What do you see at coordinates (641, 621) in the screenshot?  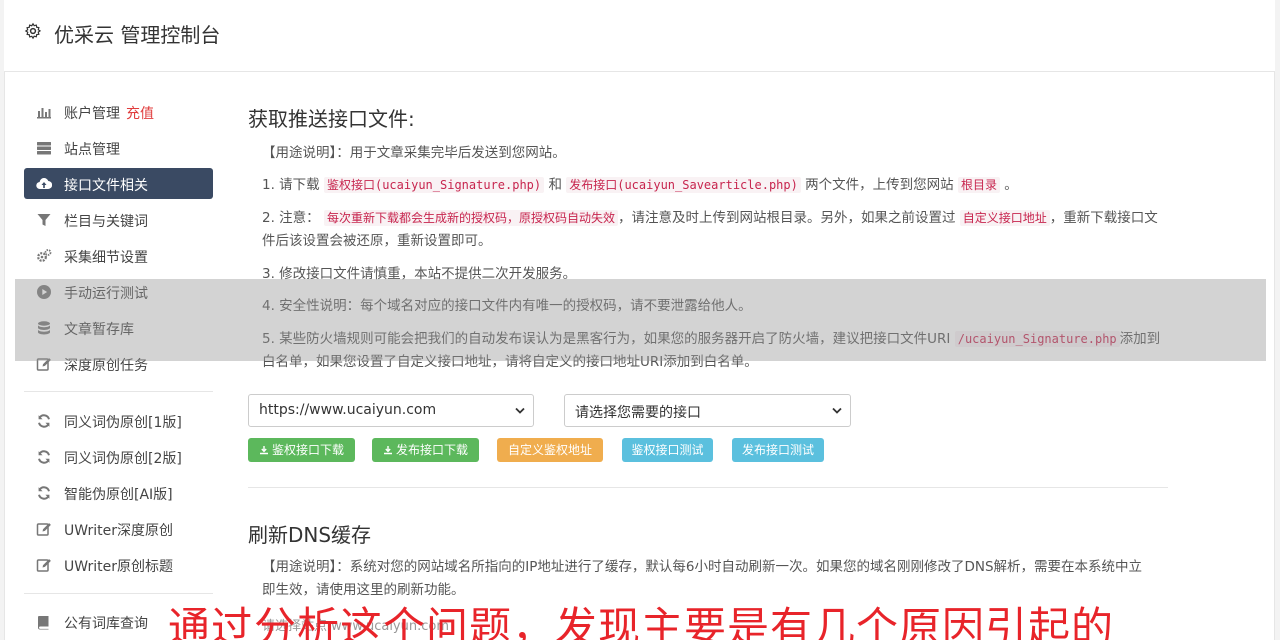 I see `video-caption: 通过分析这个问题，发现主要是有几个原因引起的` at bounding box center [641, 621].